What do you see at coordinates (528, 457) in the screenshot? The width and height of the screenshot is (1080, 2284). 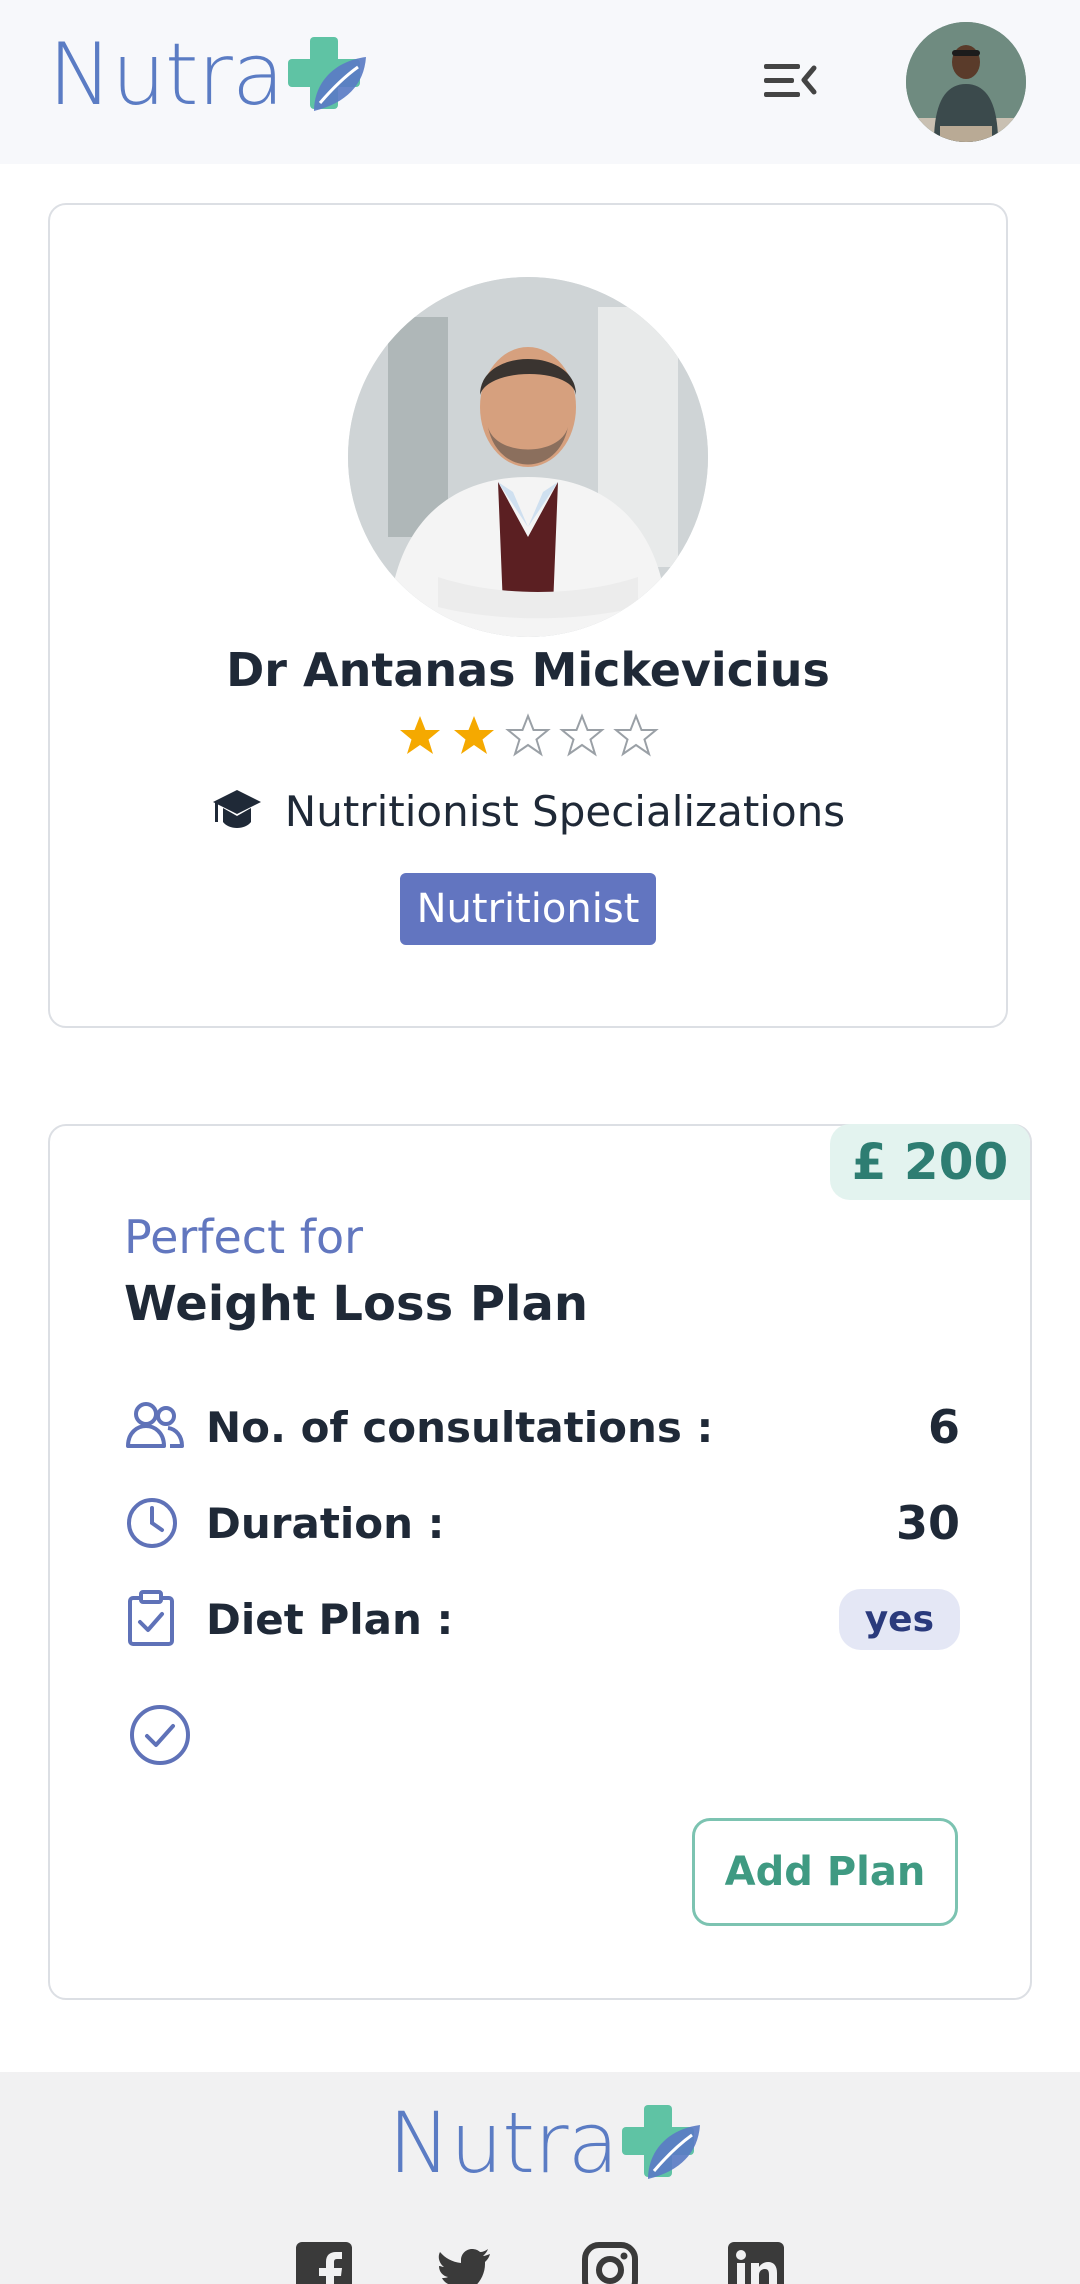 I see `doctor-photo` at bounding box center [528, 457].